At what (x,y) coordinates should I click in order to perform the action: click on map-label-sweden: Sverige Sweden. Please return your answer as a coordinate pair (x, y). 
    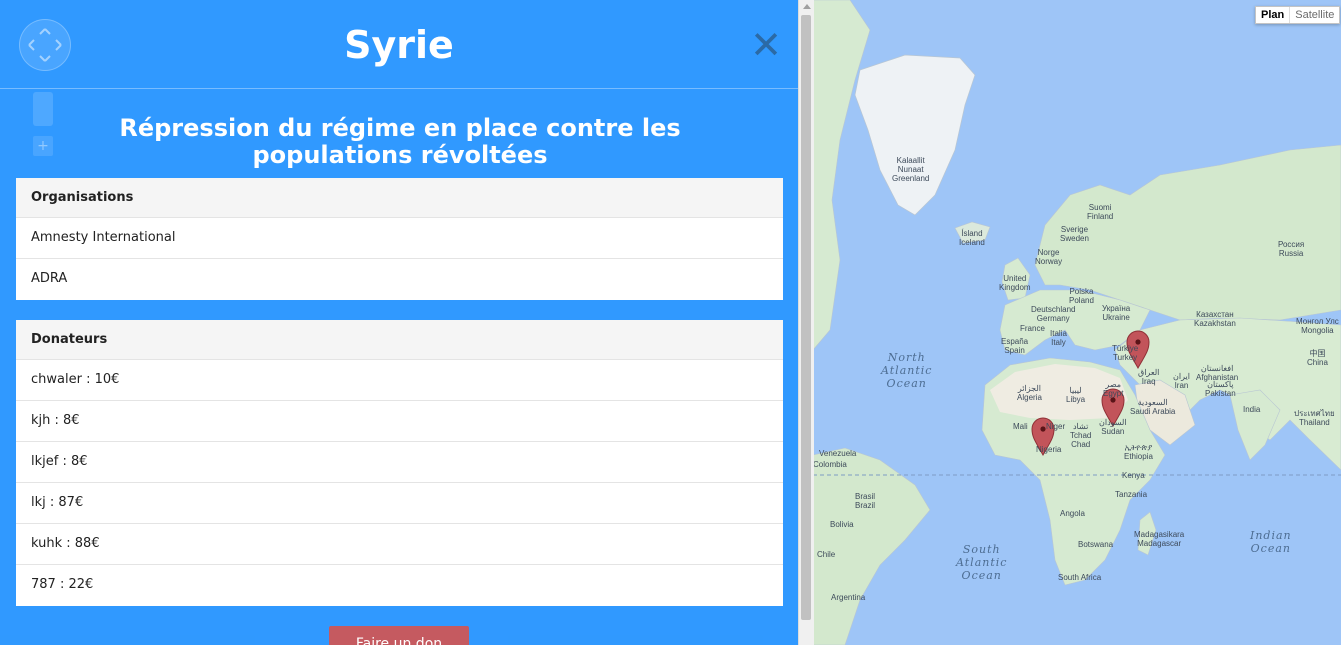
    Looking at the image, I should click on (1074, 234).